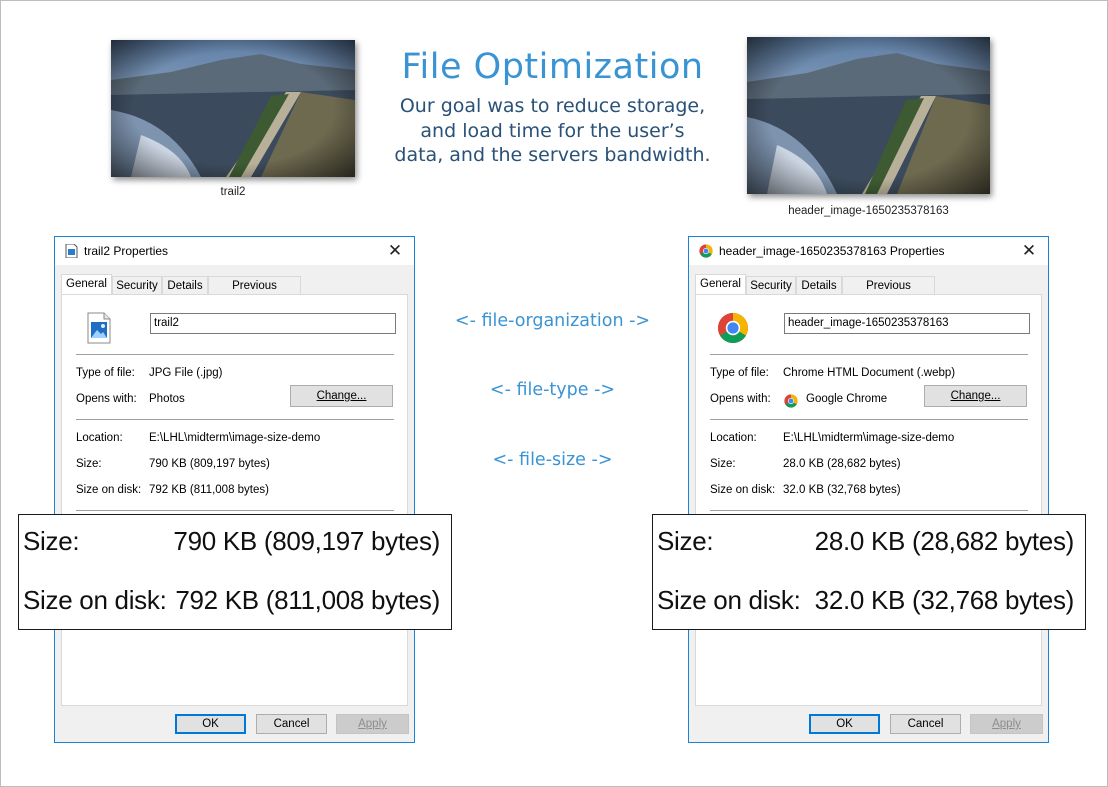  Describe the element at coordinates (552, 155) in the screenshot. I see `subtitle-line: data, and the servers bandwidth.` at that location.